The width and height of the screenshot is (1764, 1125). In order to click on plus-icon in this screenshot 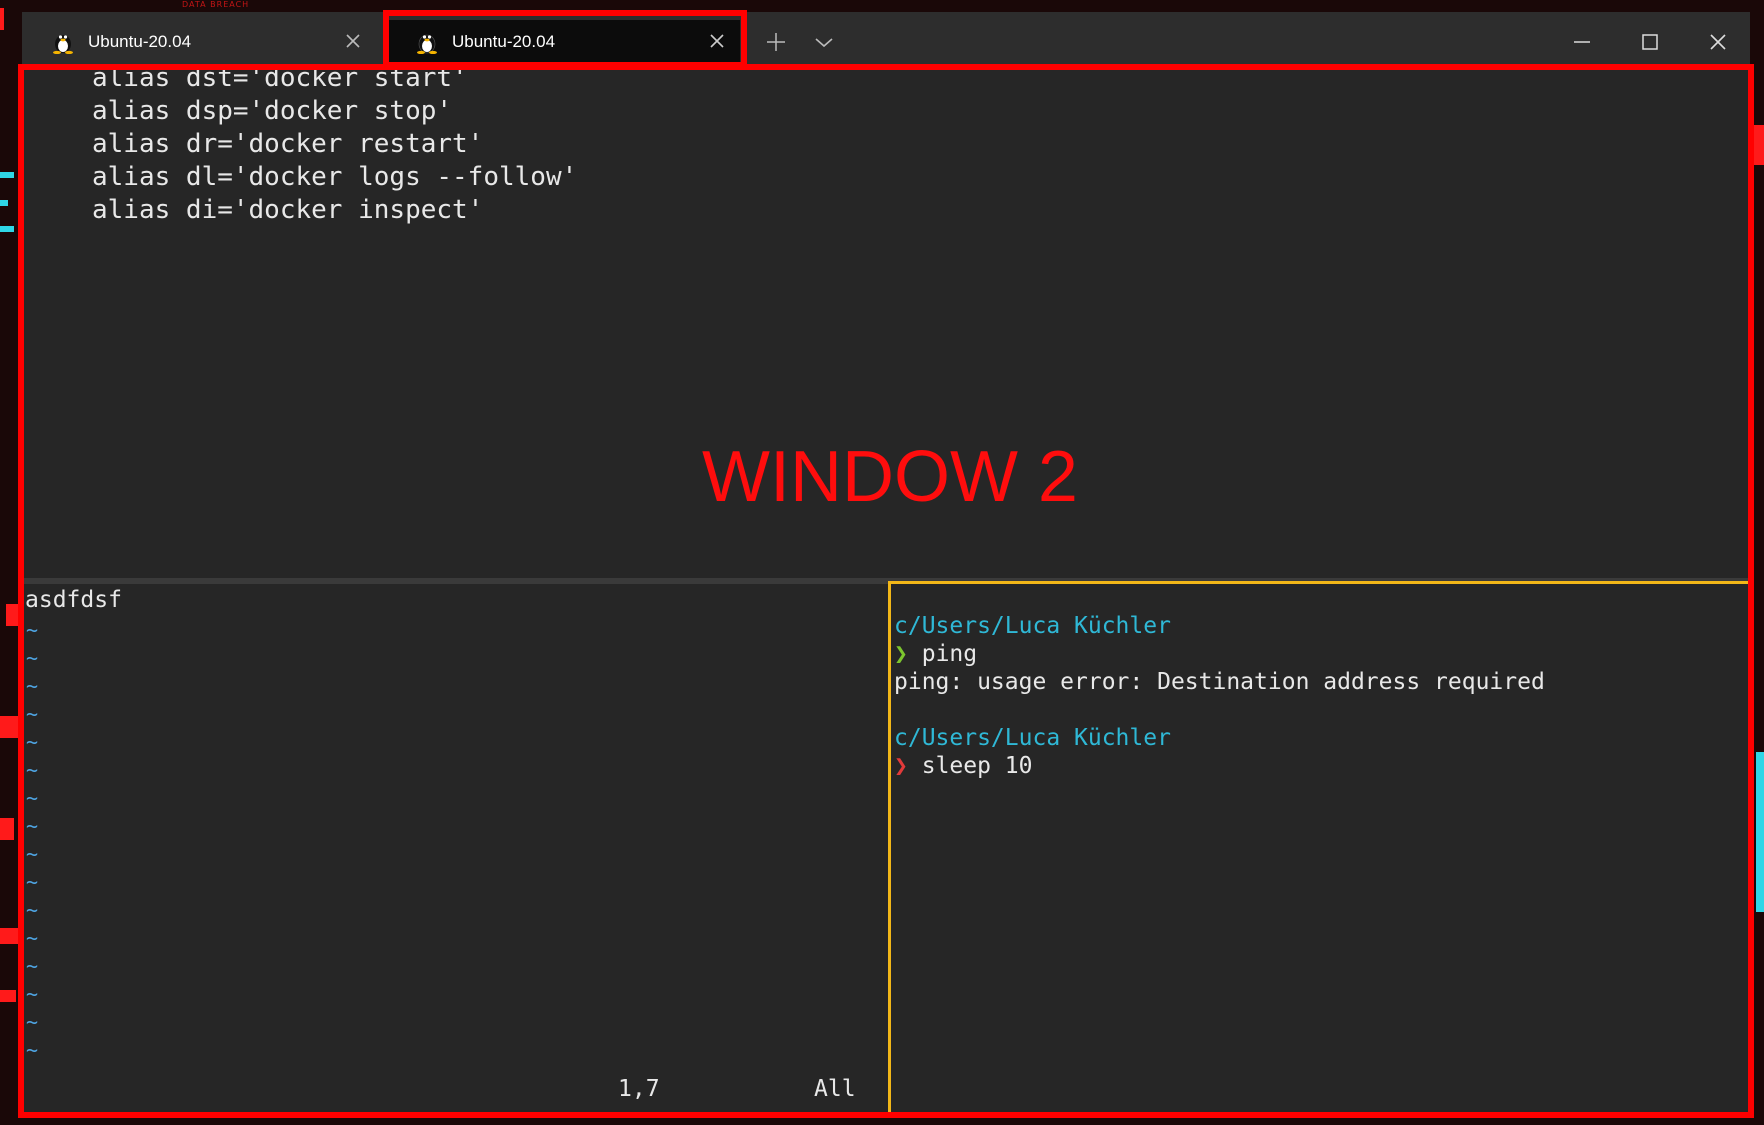, I will do `click(776, 42)`.